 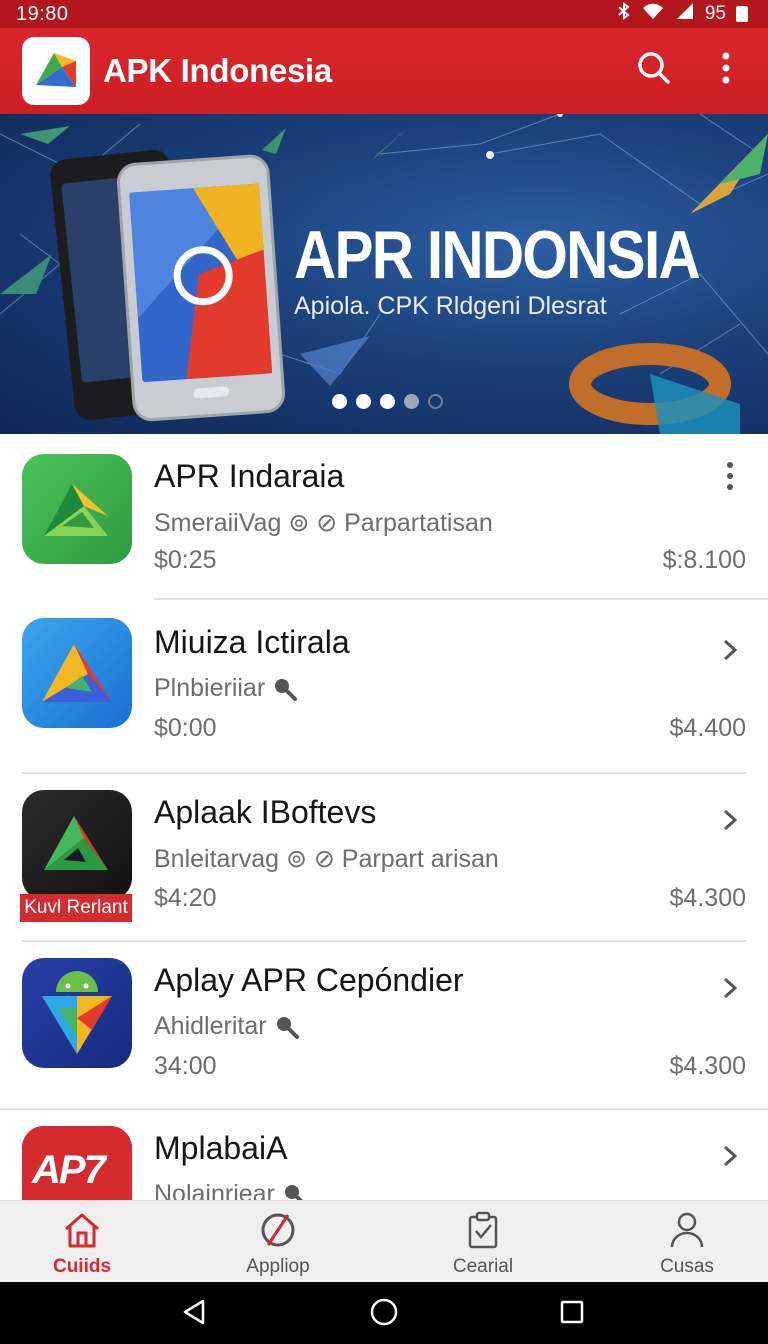 I want to click on carousel-indicators, so click(x=387, y=401).